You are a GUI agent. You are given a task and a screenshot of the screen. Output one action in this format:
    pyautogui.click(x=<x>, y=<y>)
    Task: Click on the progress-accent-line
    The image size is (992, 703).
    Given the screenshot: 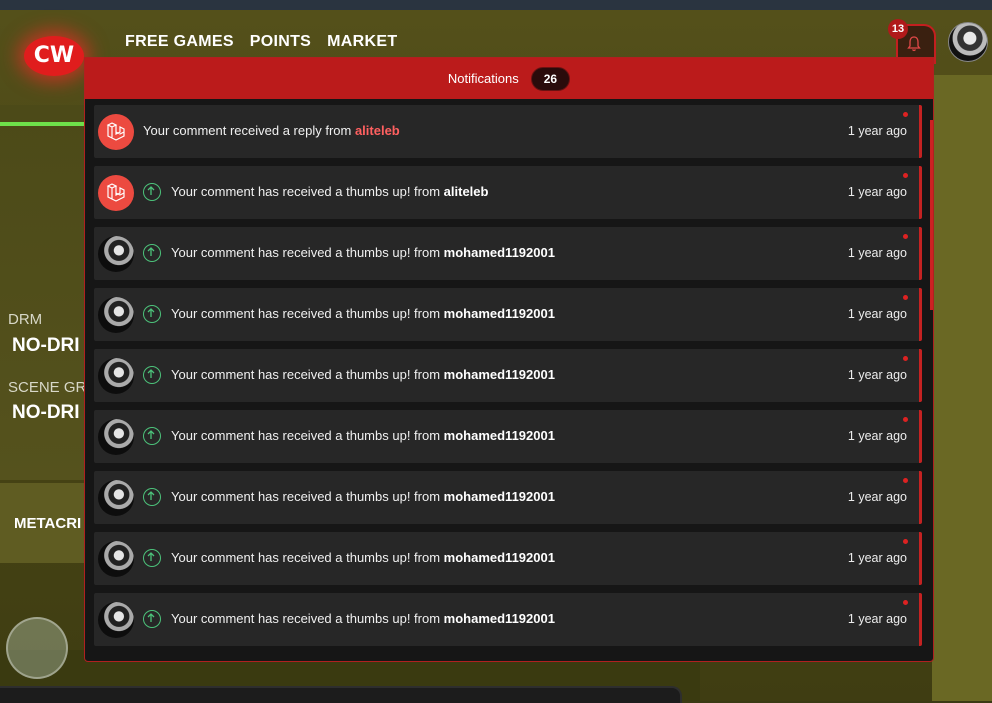 What is the action you would take?
    pyautogui.click(x=42, y=124)
    